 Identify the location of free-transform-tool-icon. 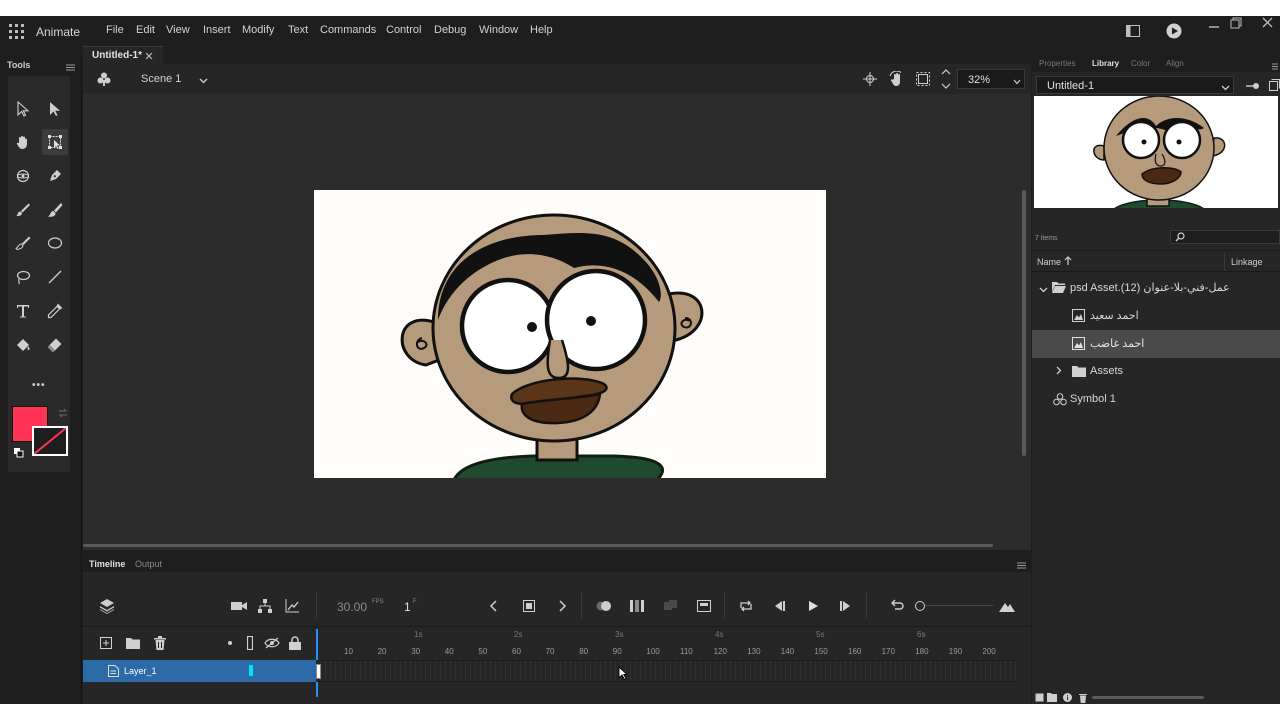
(55, 142).